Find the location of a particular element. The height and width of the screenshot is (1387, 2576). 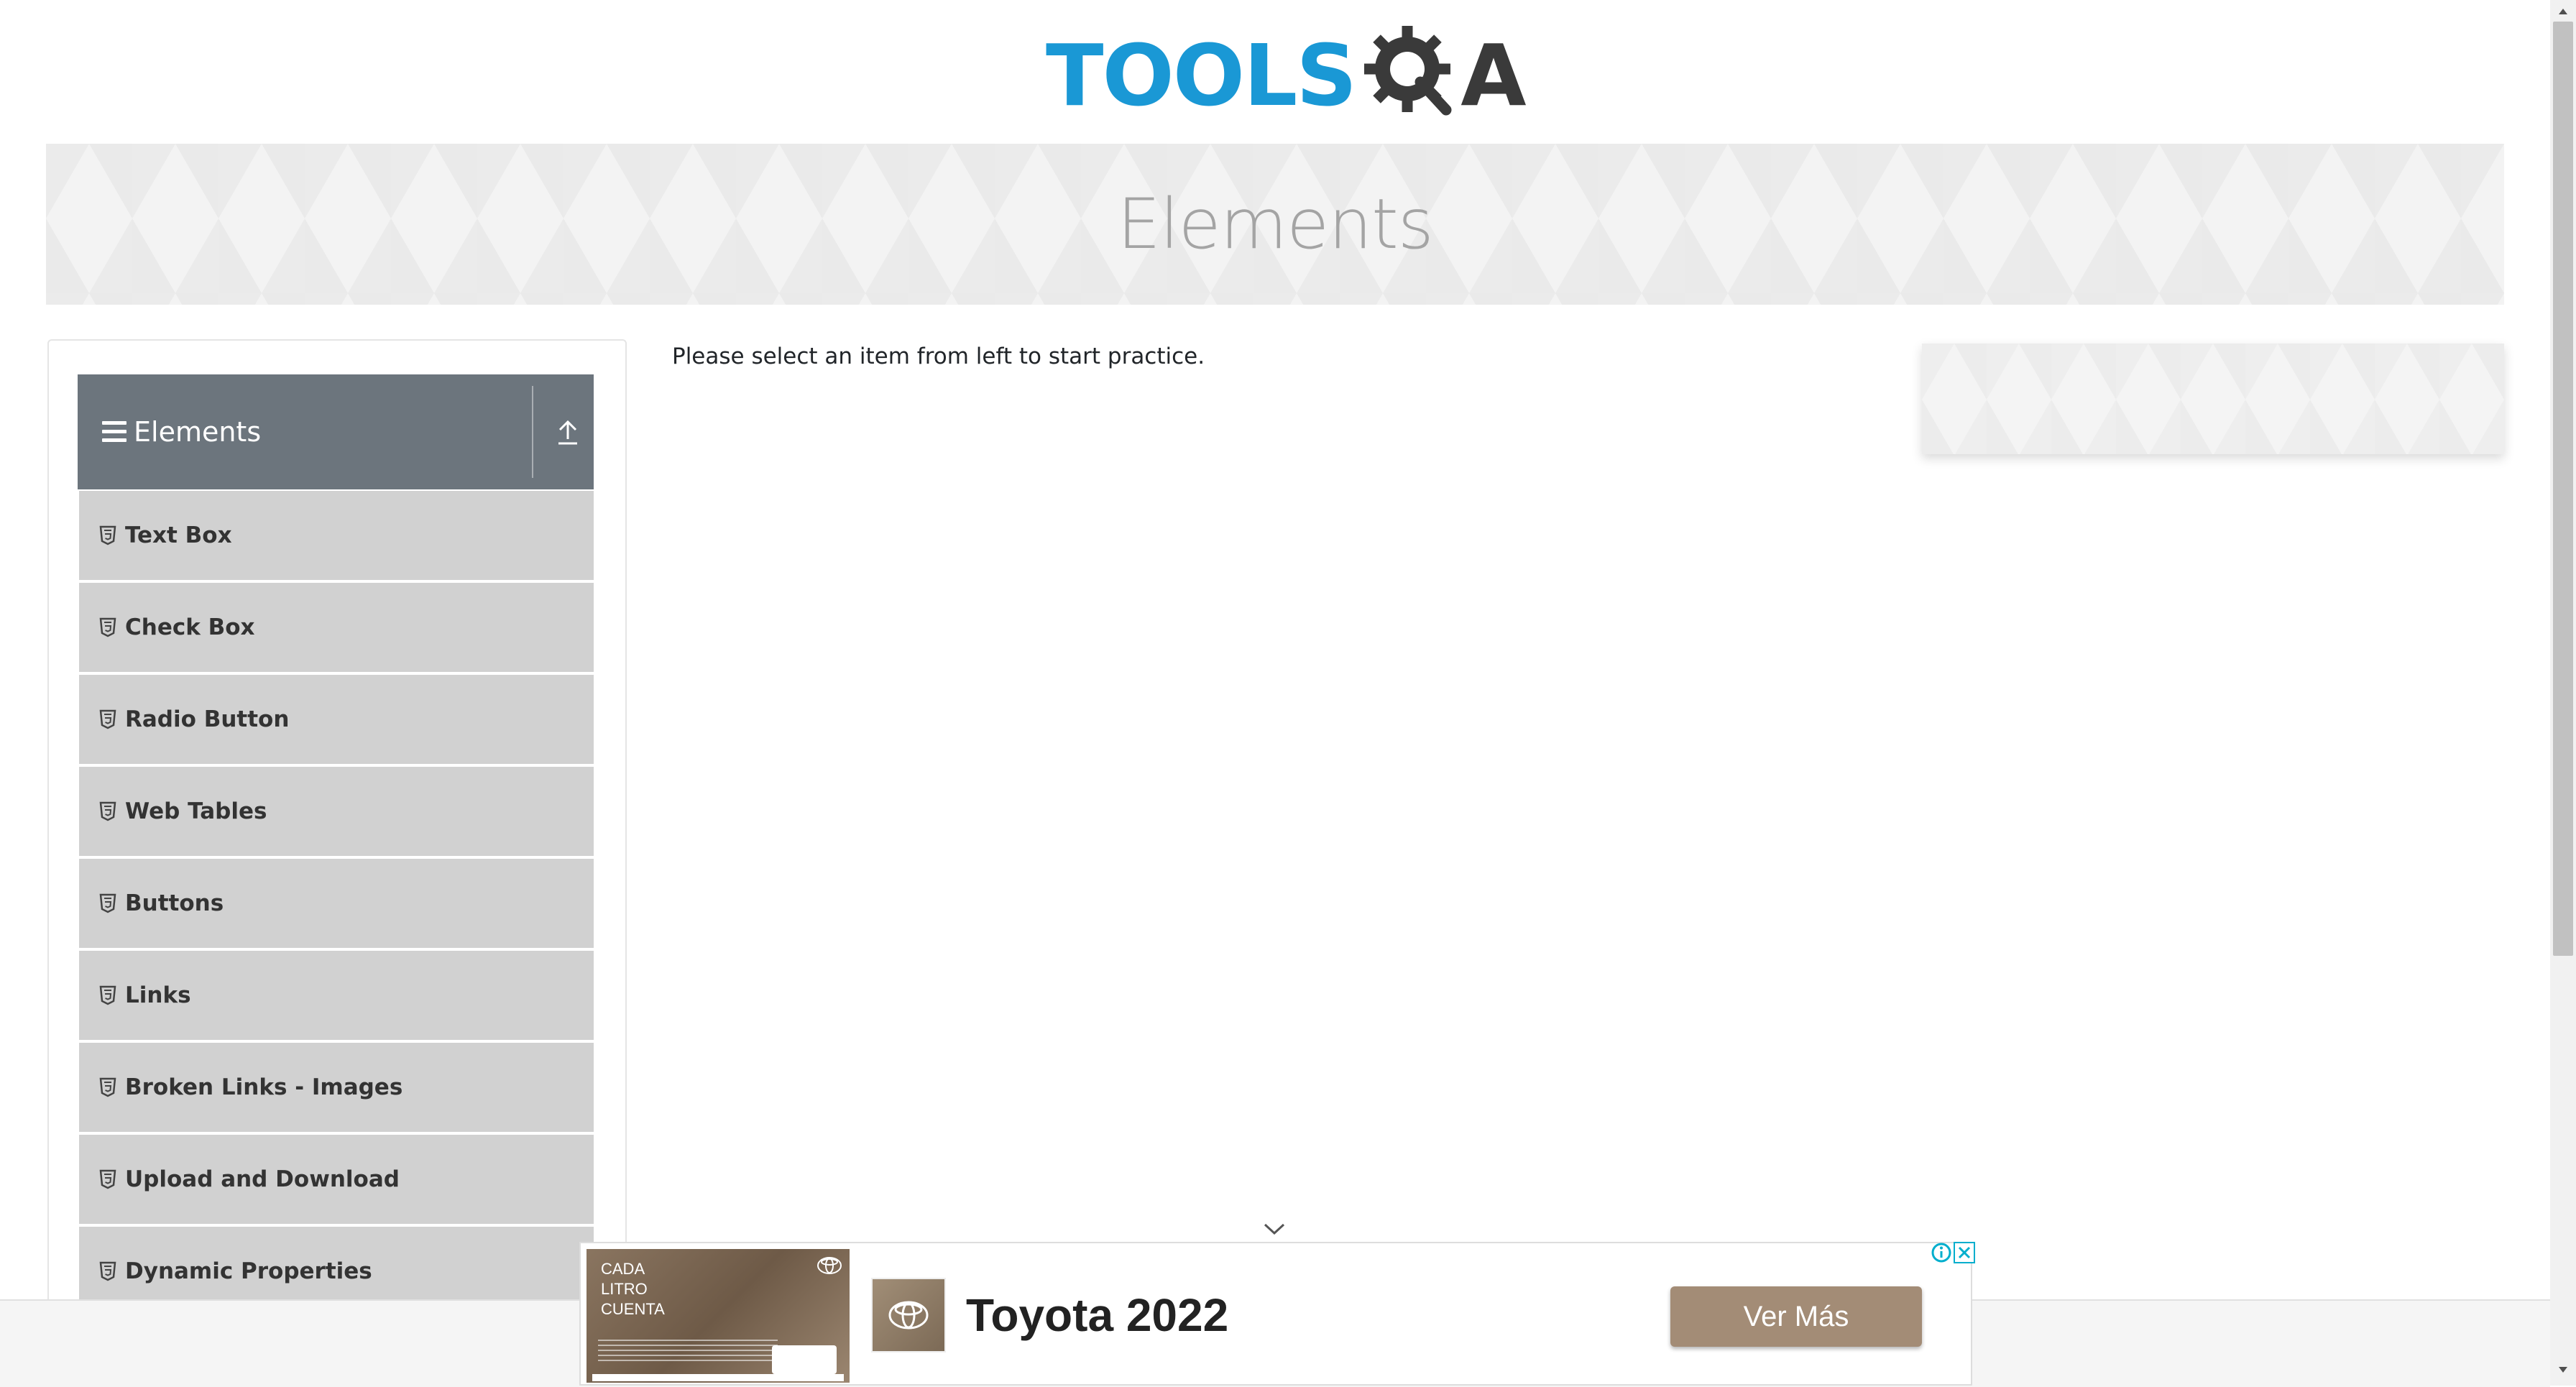

sidebar-item-label: Broken Links - Images is located at coordinates (264, 1087).